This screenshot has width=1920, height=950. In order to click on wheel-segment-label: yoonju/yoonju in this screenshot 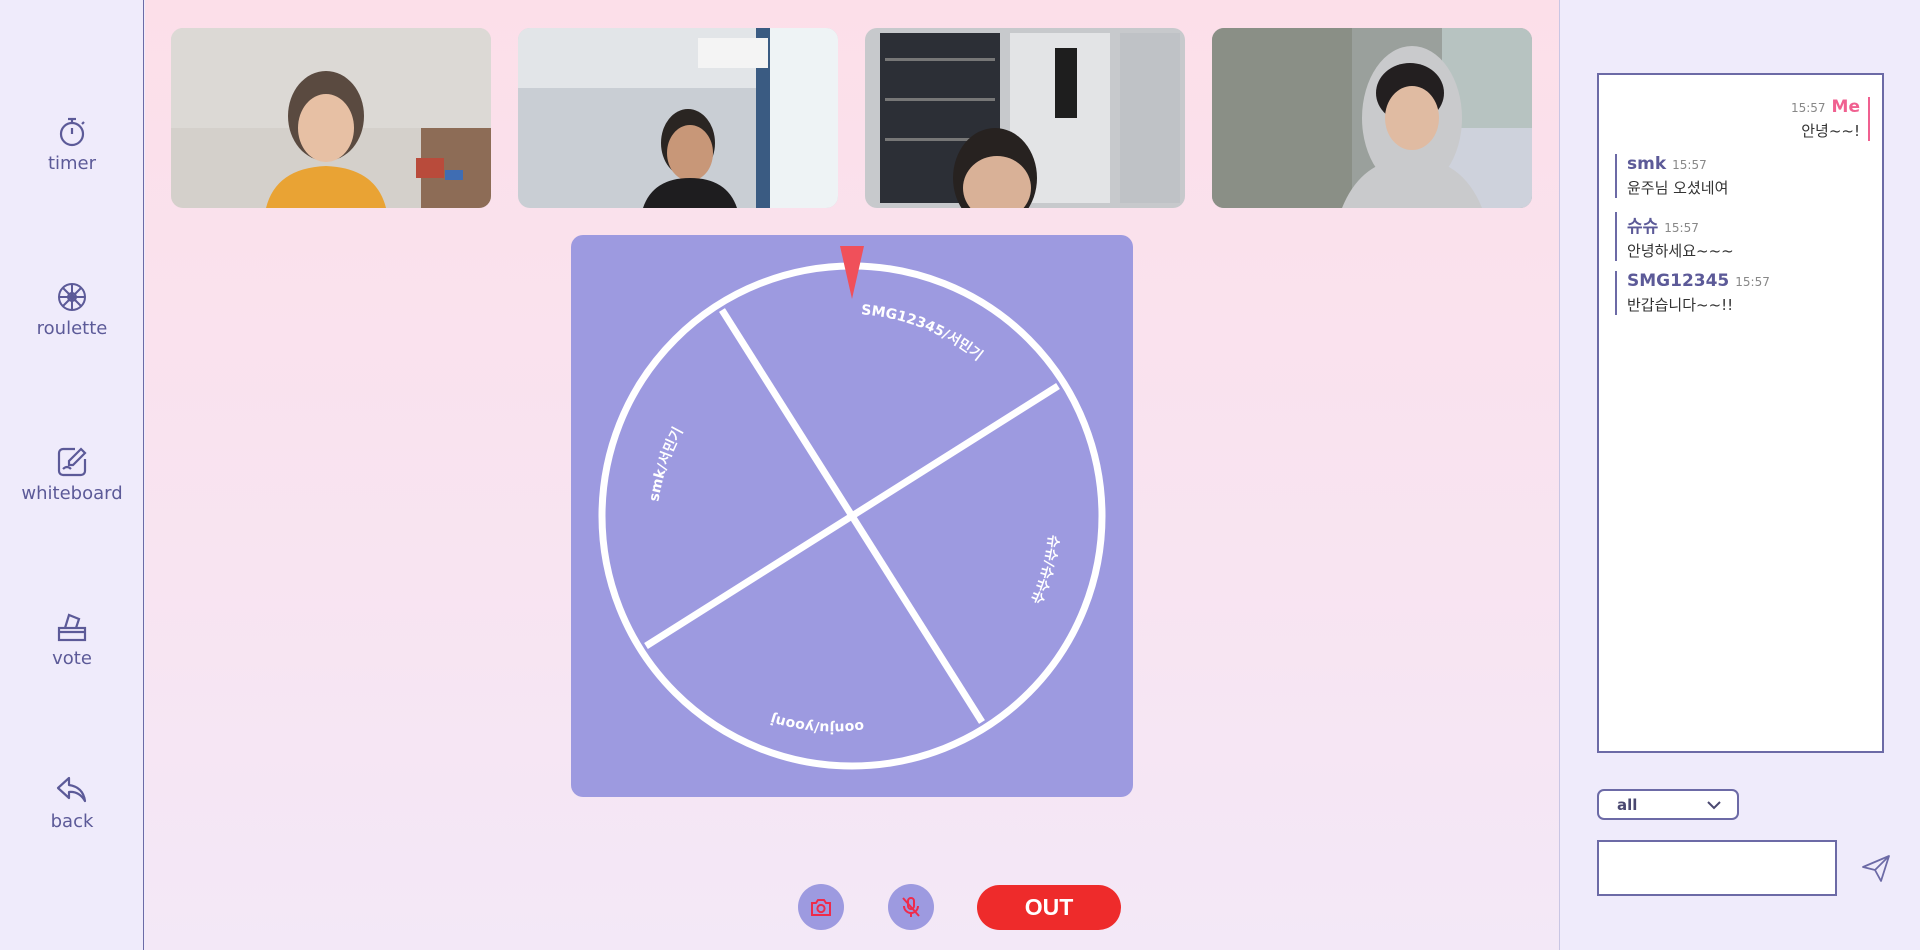, I will do `click(718, 485)`.